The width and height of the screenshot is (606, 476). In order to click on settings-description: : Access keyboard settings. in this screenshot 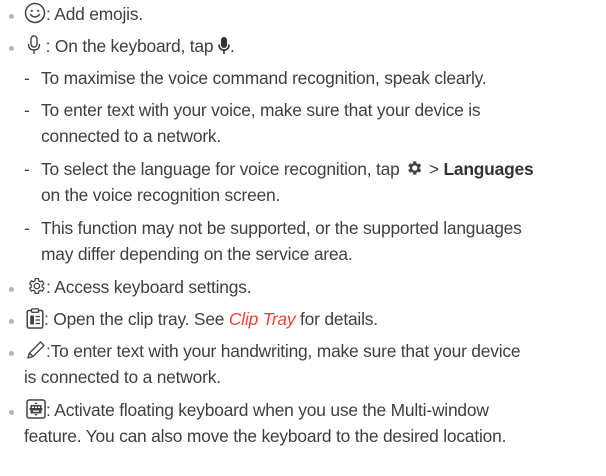, I will do `click(149, 287)`.